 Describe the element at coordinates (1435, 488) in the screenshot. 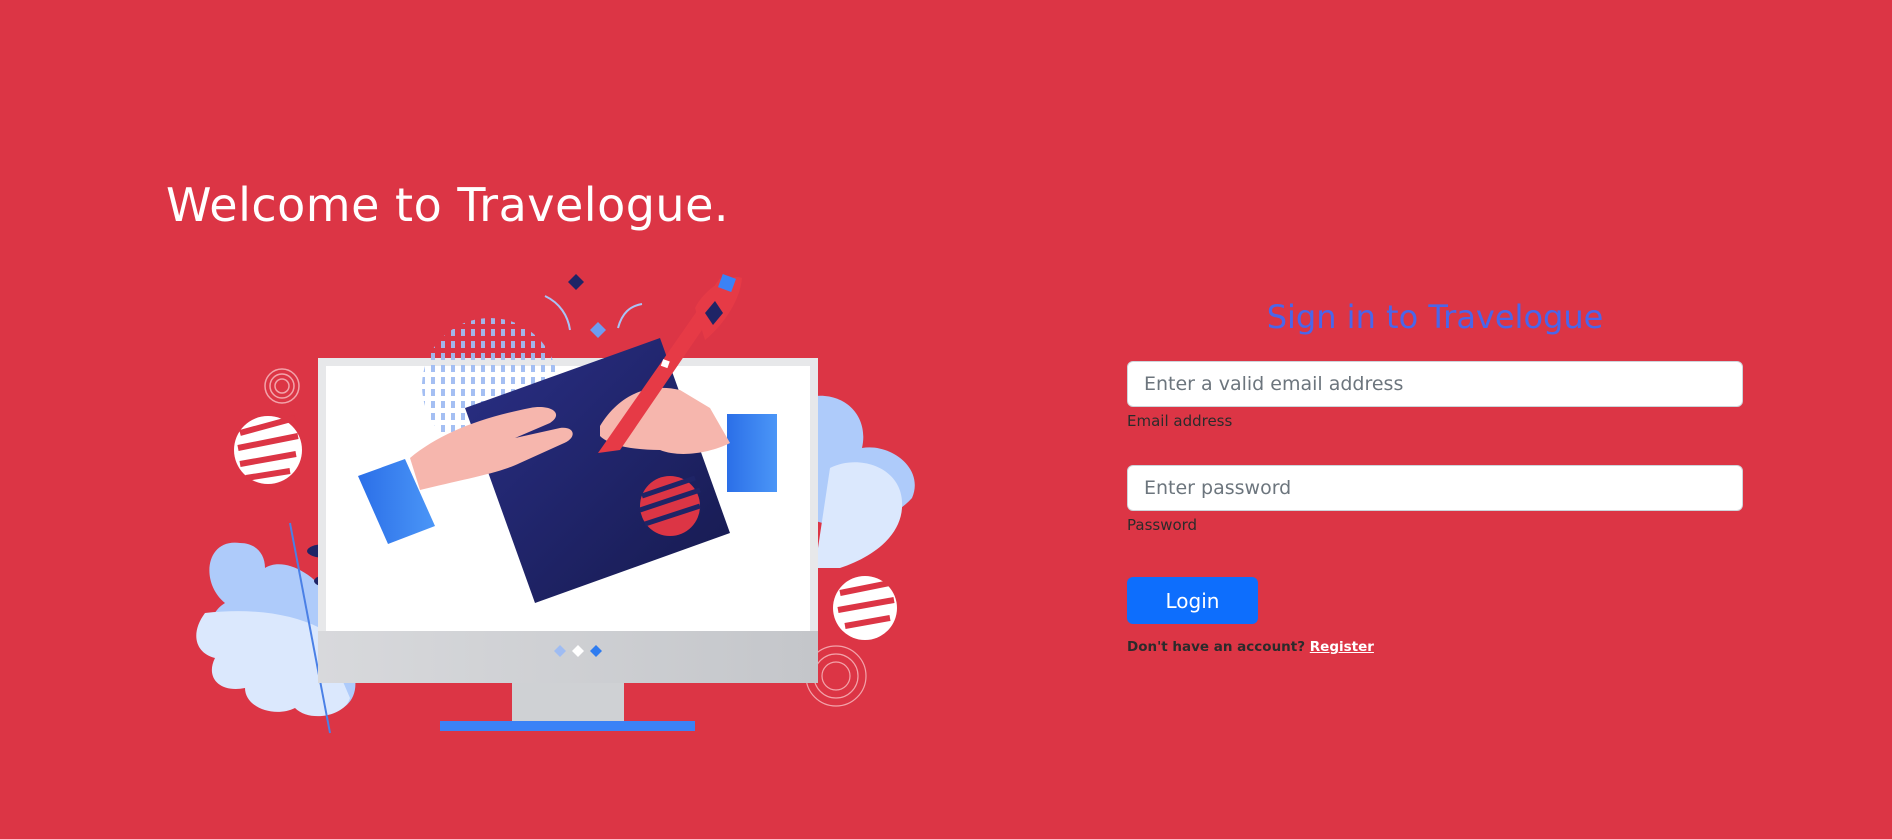

I see `password-input` at that location.